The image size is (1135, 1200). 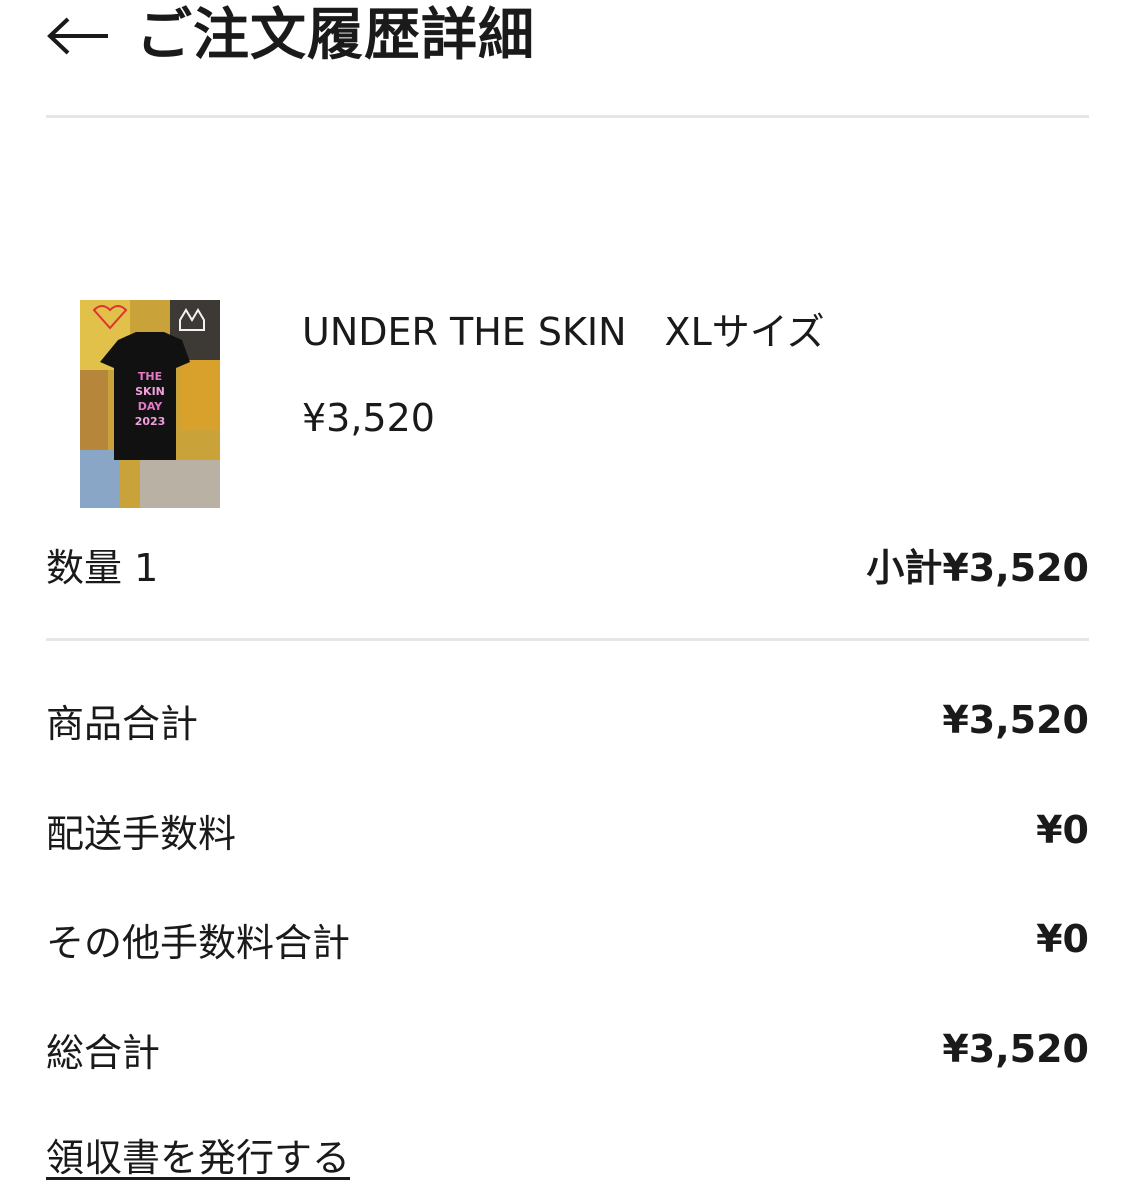 I want to click on svg-text: THE, so click(x=150, y=376).